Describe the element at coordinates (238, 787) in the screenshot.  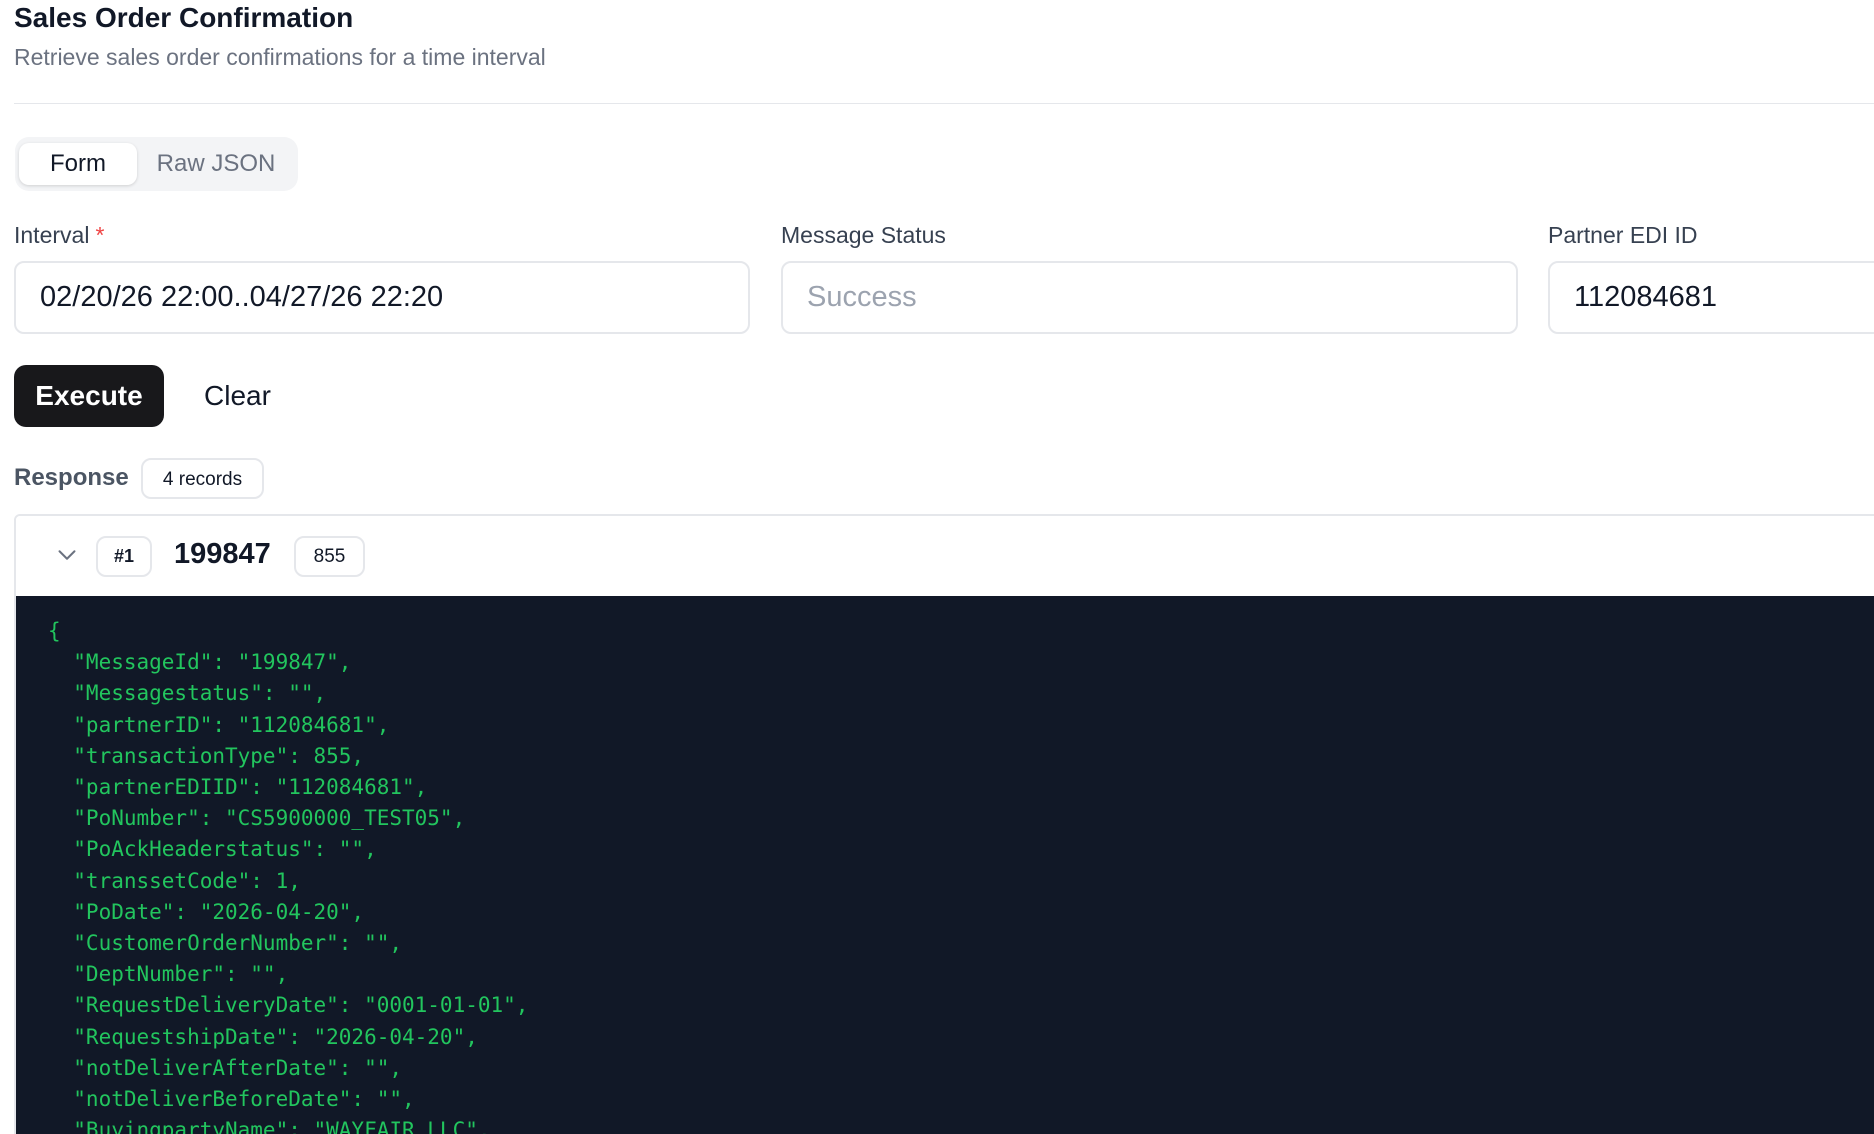
I see `json-line: "partnerEDIID": "112084681",` at that location.